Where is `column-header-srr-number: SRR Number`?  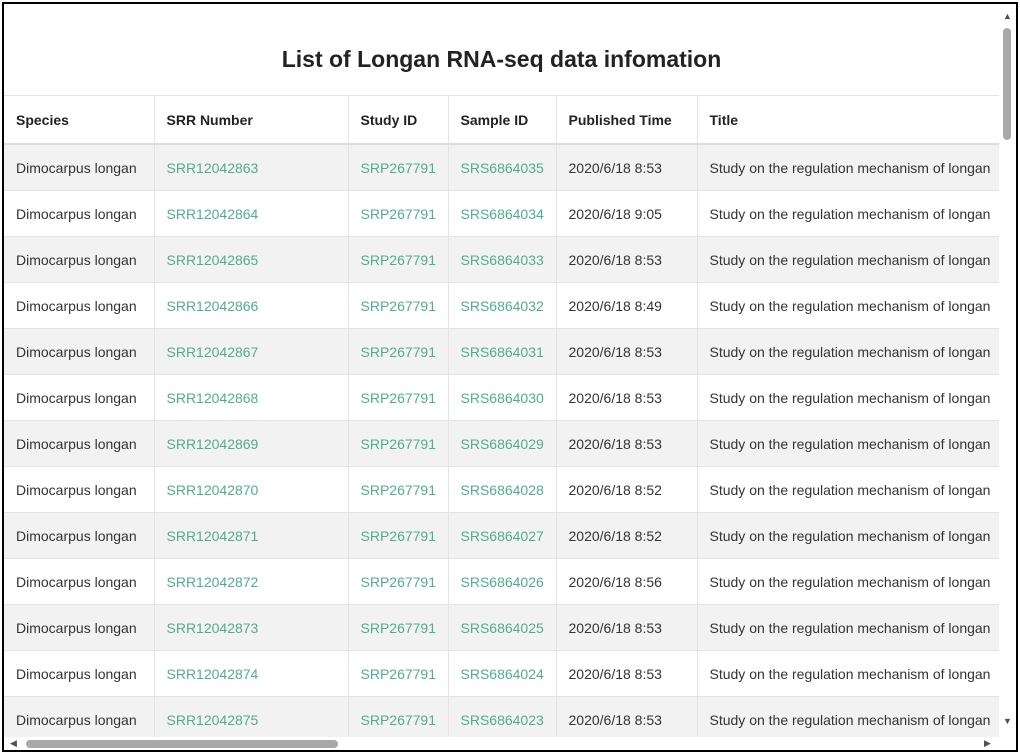
column-header-srr-number: SRR Number is located at coordinates (251, 120).